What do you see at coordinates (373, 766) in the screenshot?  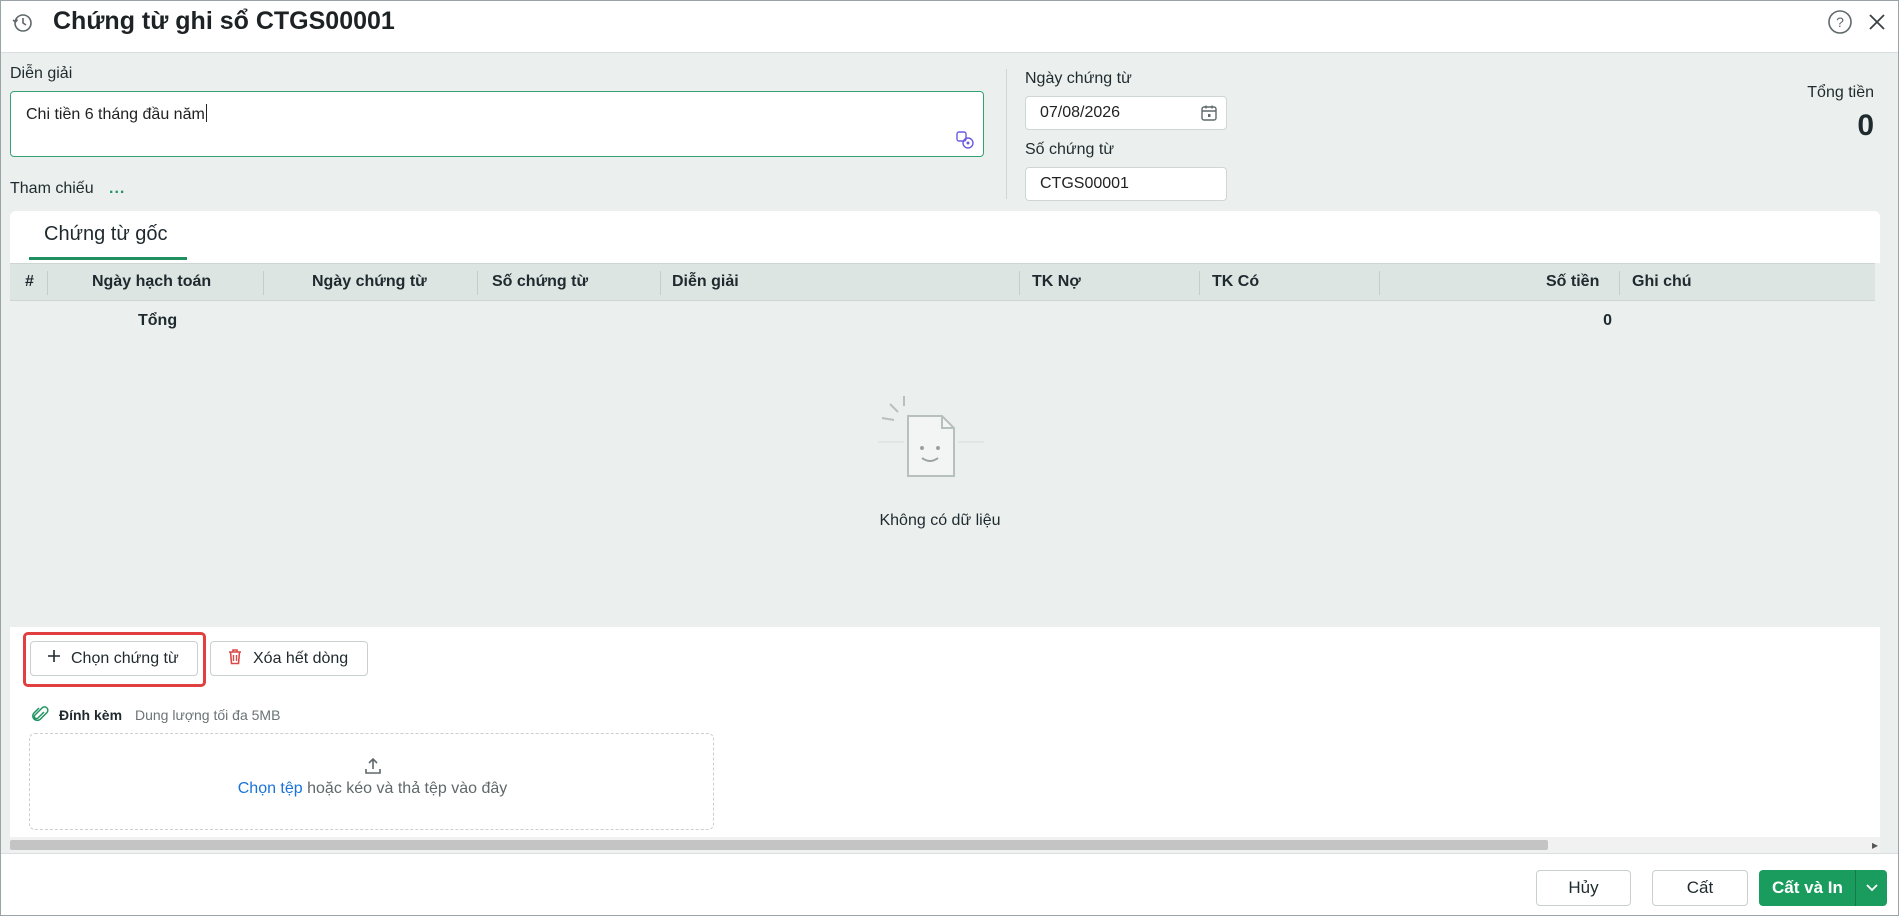 I see `upload-icon` at bounding box center [373, 766].